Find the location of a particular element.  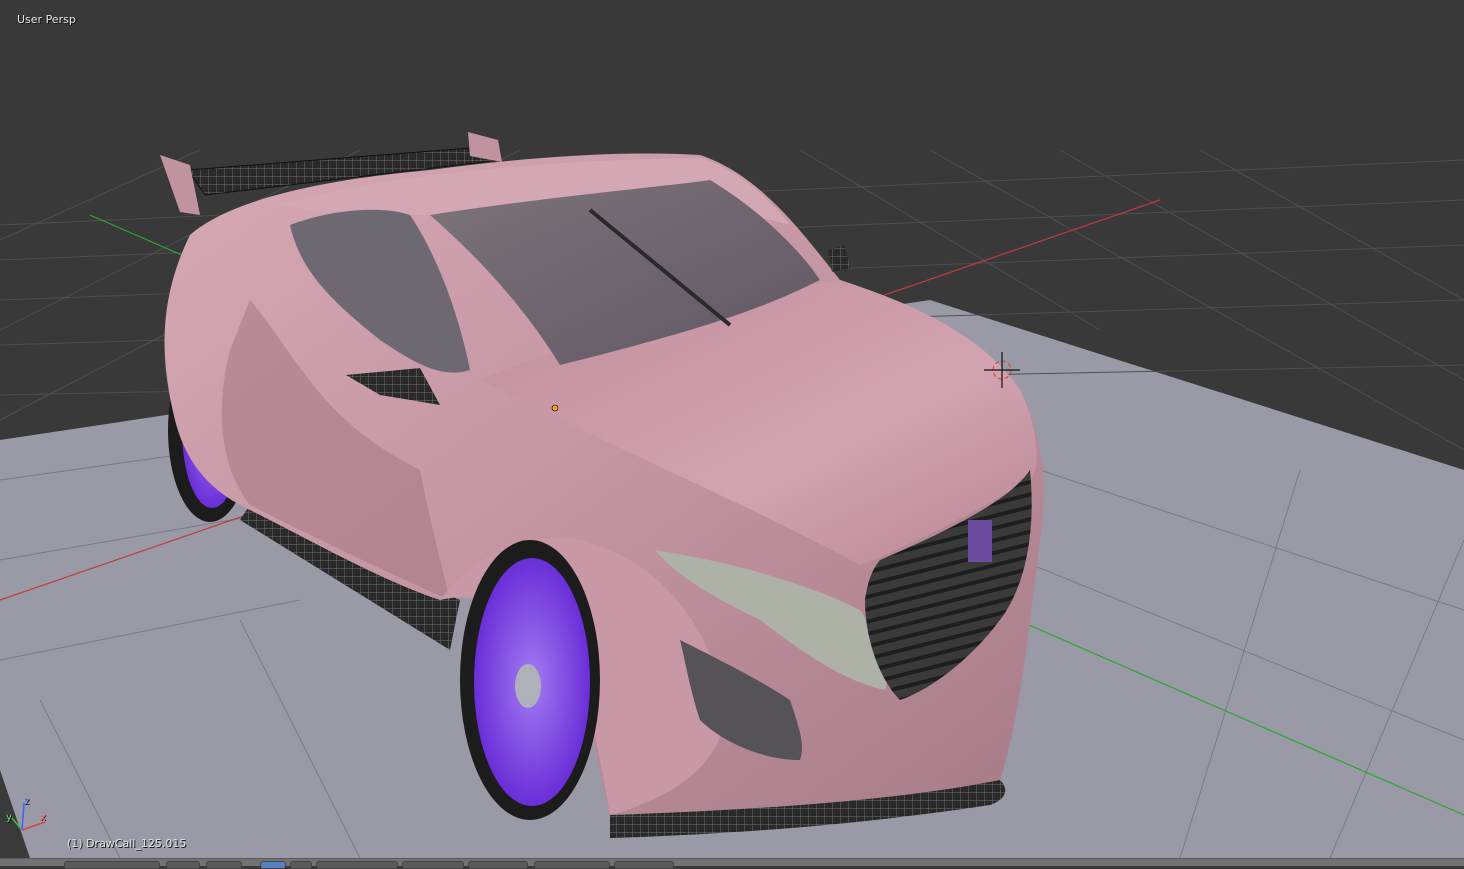

manipulator-toggle is located at coordinates (433, 865).